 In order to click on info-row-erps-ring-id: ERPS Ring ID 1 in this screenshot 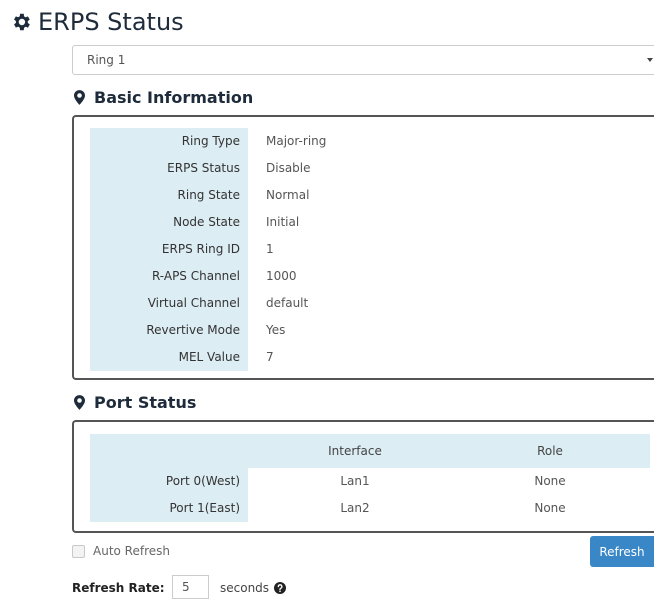, I will do `click(372, 249)`.